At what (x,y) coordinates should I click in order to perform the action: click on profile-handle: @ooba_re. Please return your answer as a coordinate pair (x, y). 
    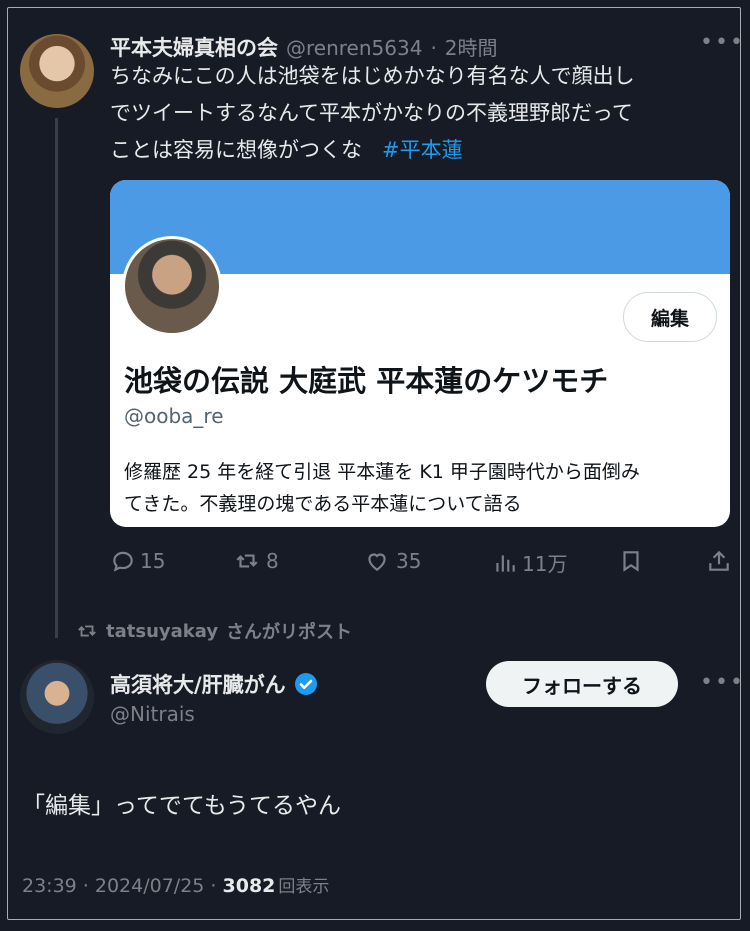
    Looking at the image, I should click on (174, 416).